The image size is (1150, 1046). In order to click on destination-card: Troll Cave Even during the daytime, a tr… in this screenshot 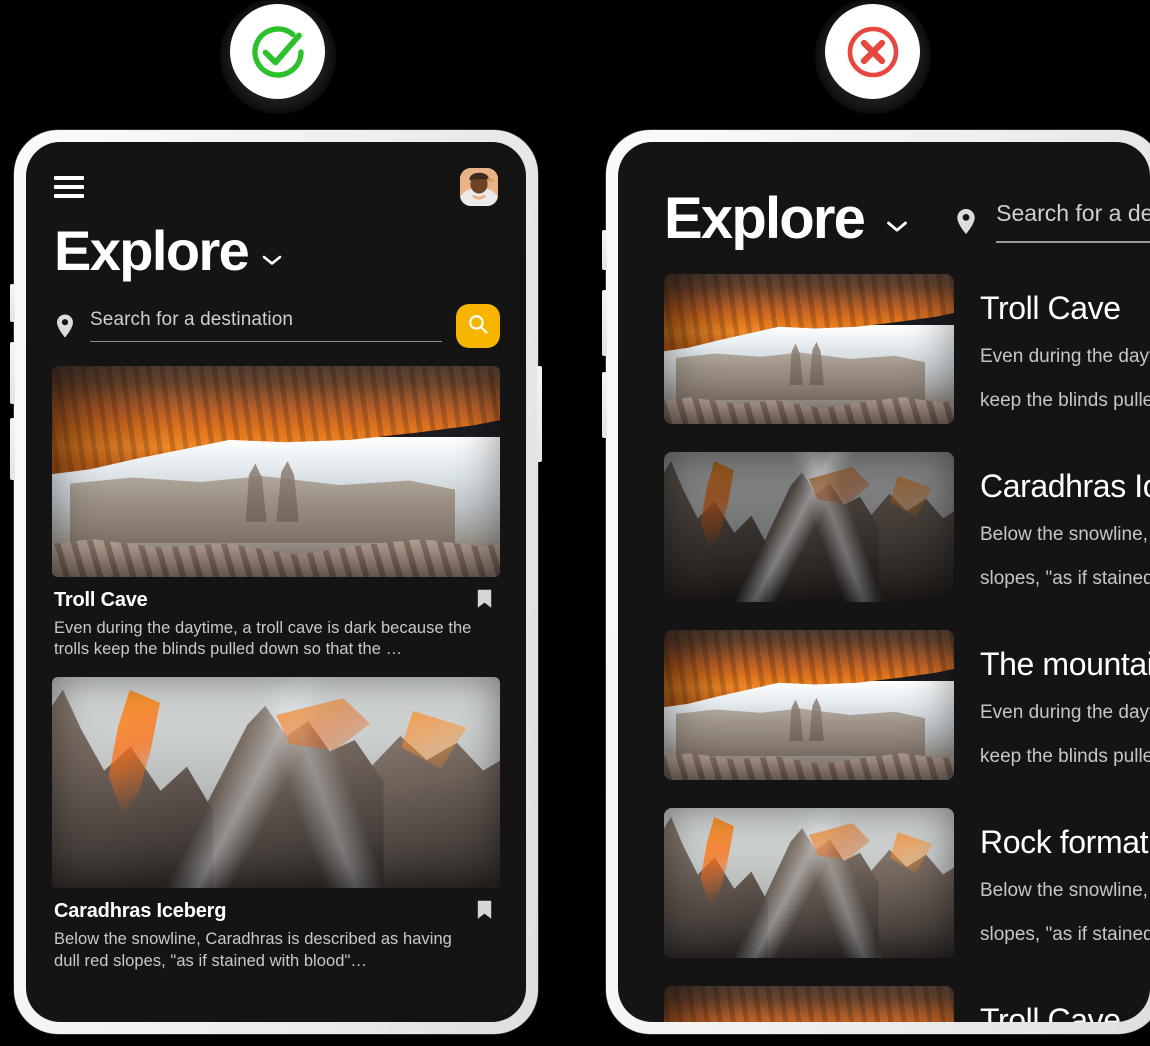, I will do `click(276, 513)`.